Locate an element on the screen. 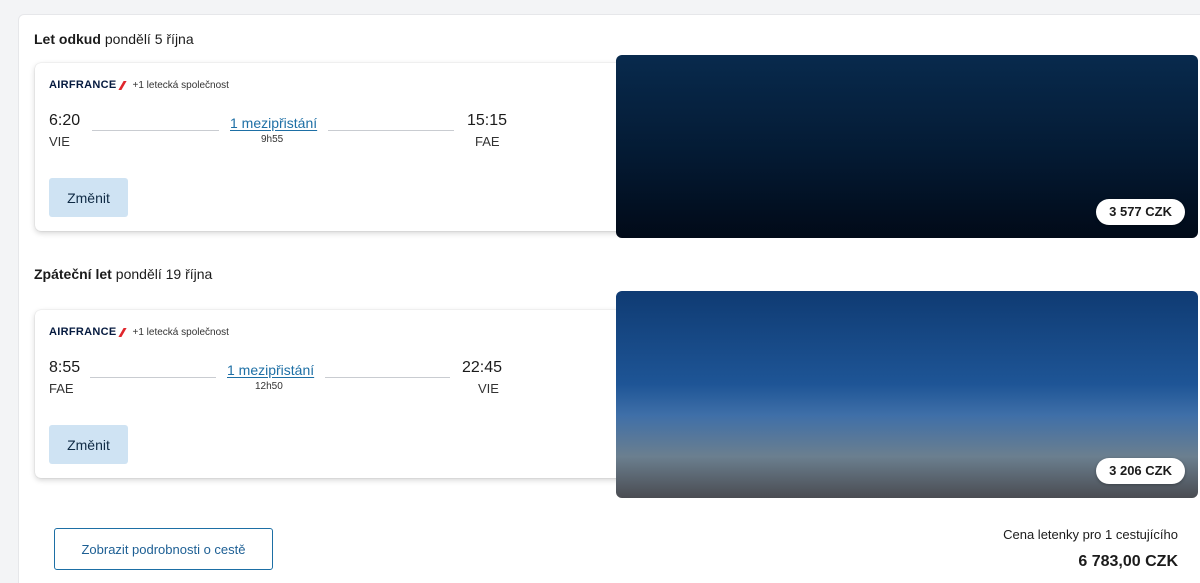 Image resolution: width=1200 pixels, height=583 pixels. outbound-heading: Let odkud pondělí 5 října is located at coordinates (114, 39).